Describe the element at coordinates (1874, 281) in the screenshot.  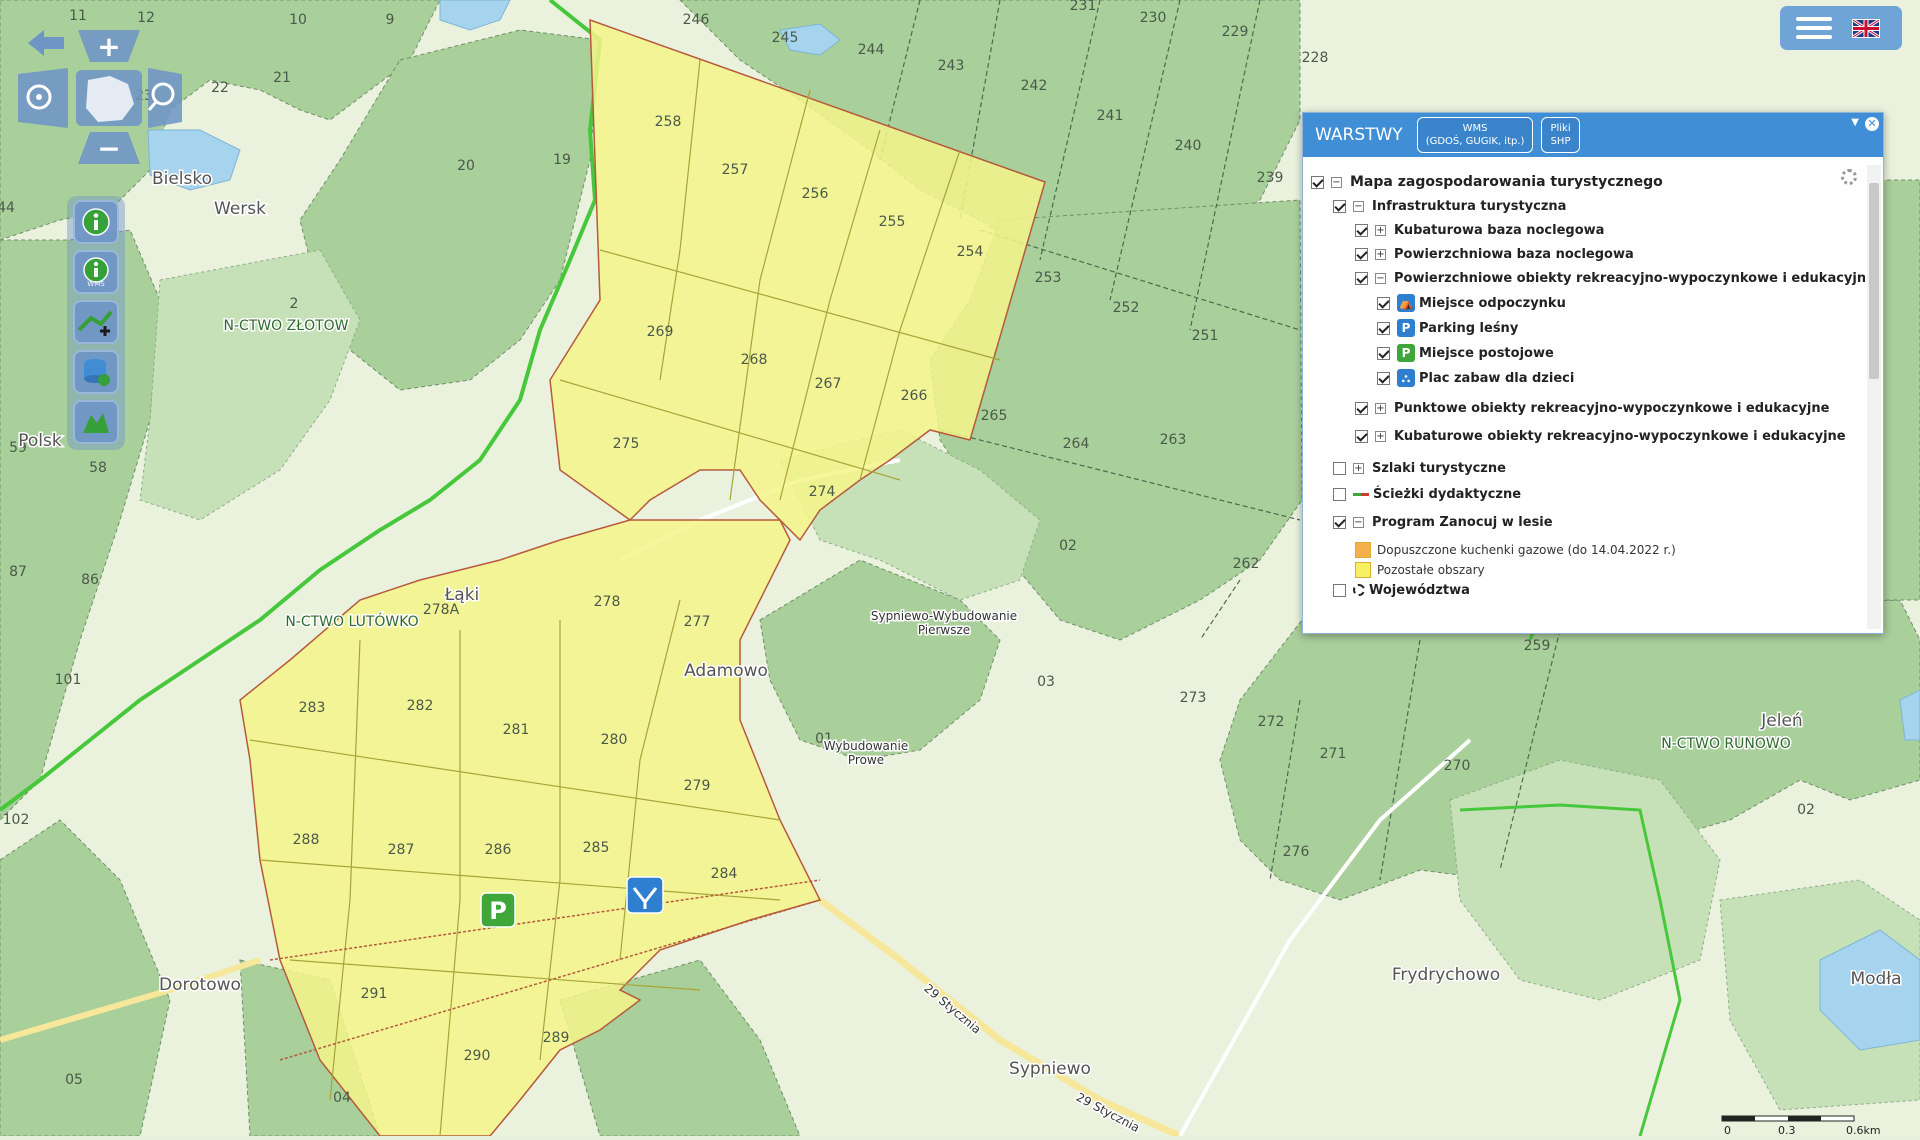
I see `scrollbar-thumb` at that location.